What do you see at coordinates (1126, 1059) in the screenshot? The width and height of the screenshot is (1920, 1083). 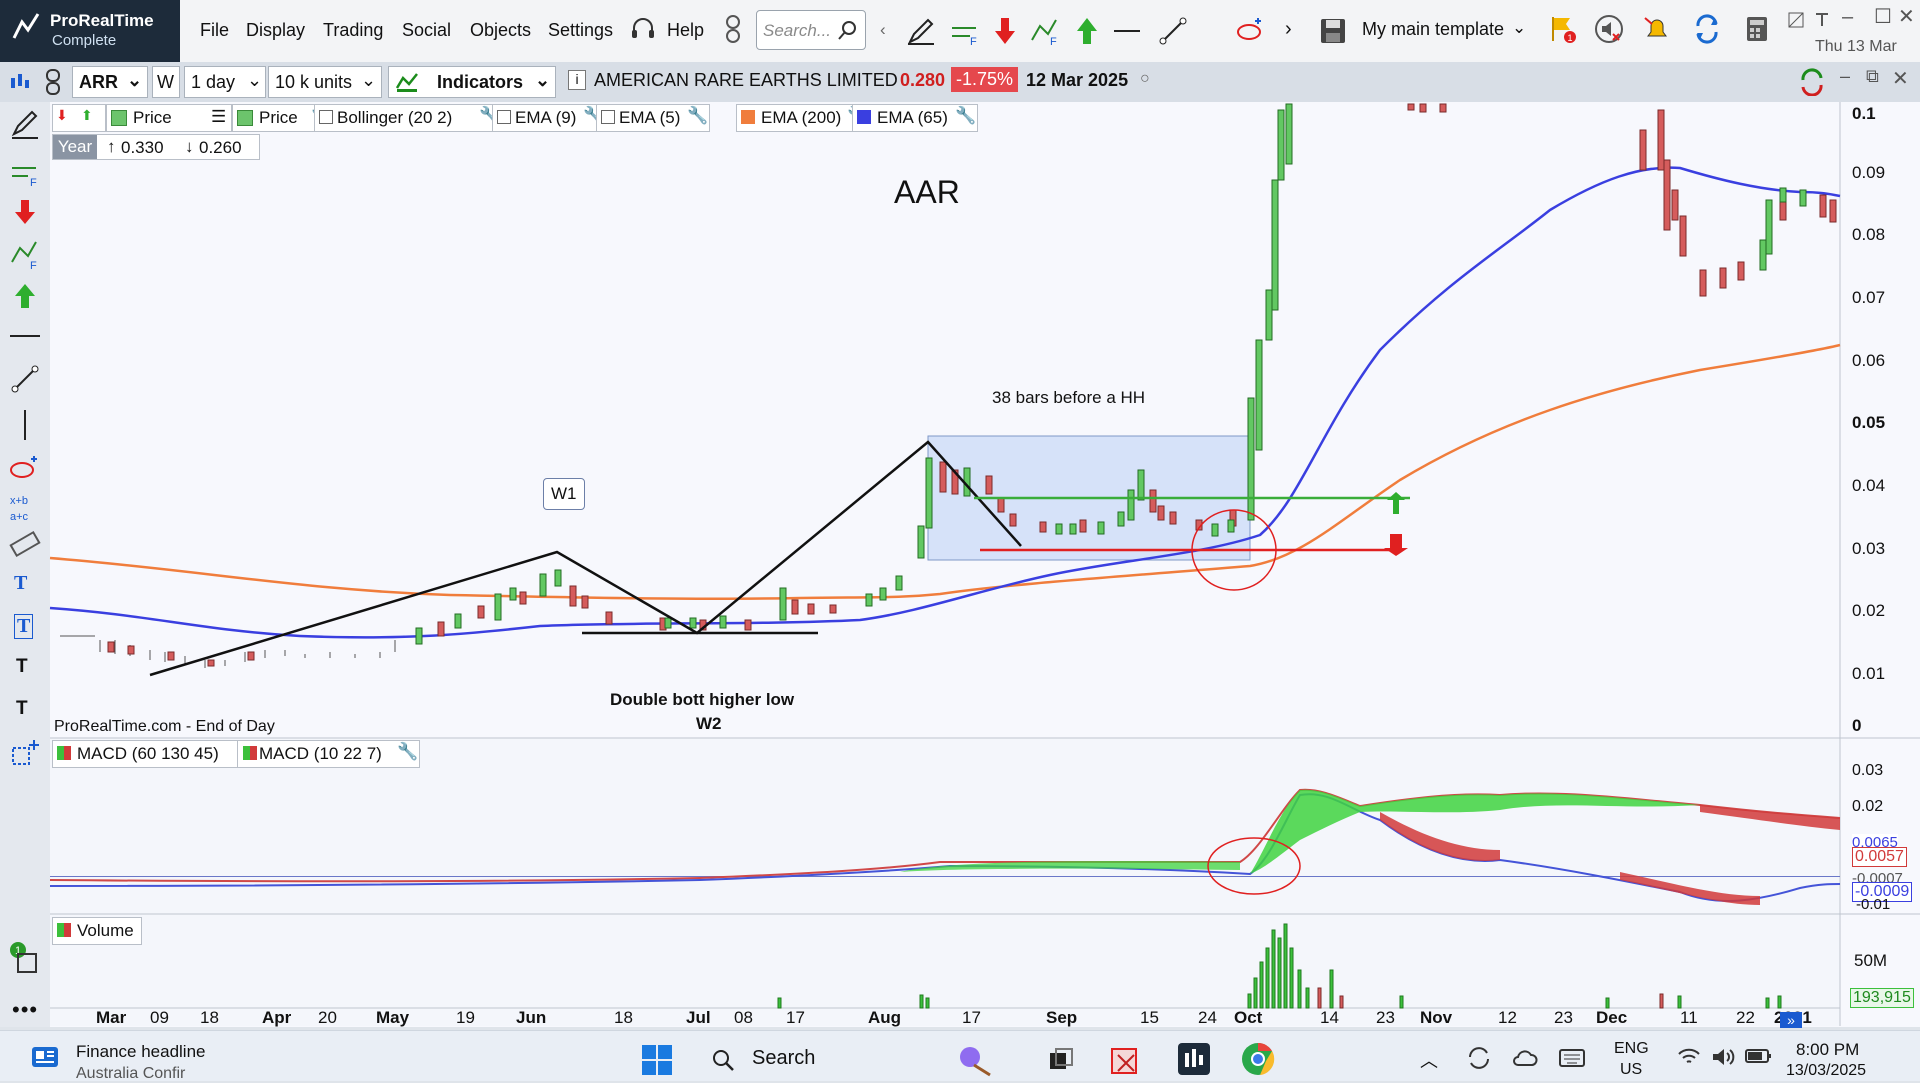 I see `snipping-tool-icon` at bounding box center [1126, 1059].